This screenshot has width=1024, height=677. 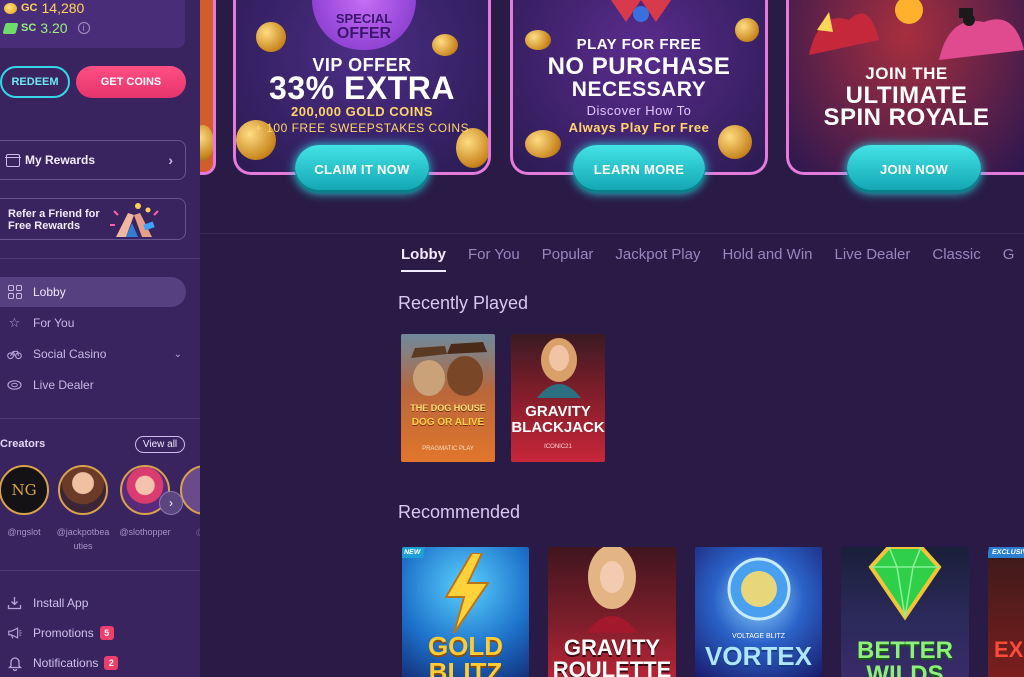 What do you see at coordinates (362, 169) in the screenshot?
I see `claim-it-now-button: CLAIM IT NOW` at bounding box center [362, 169].